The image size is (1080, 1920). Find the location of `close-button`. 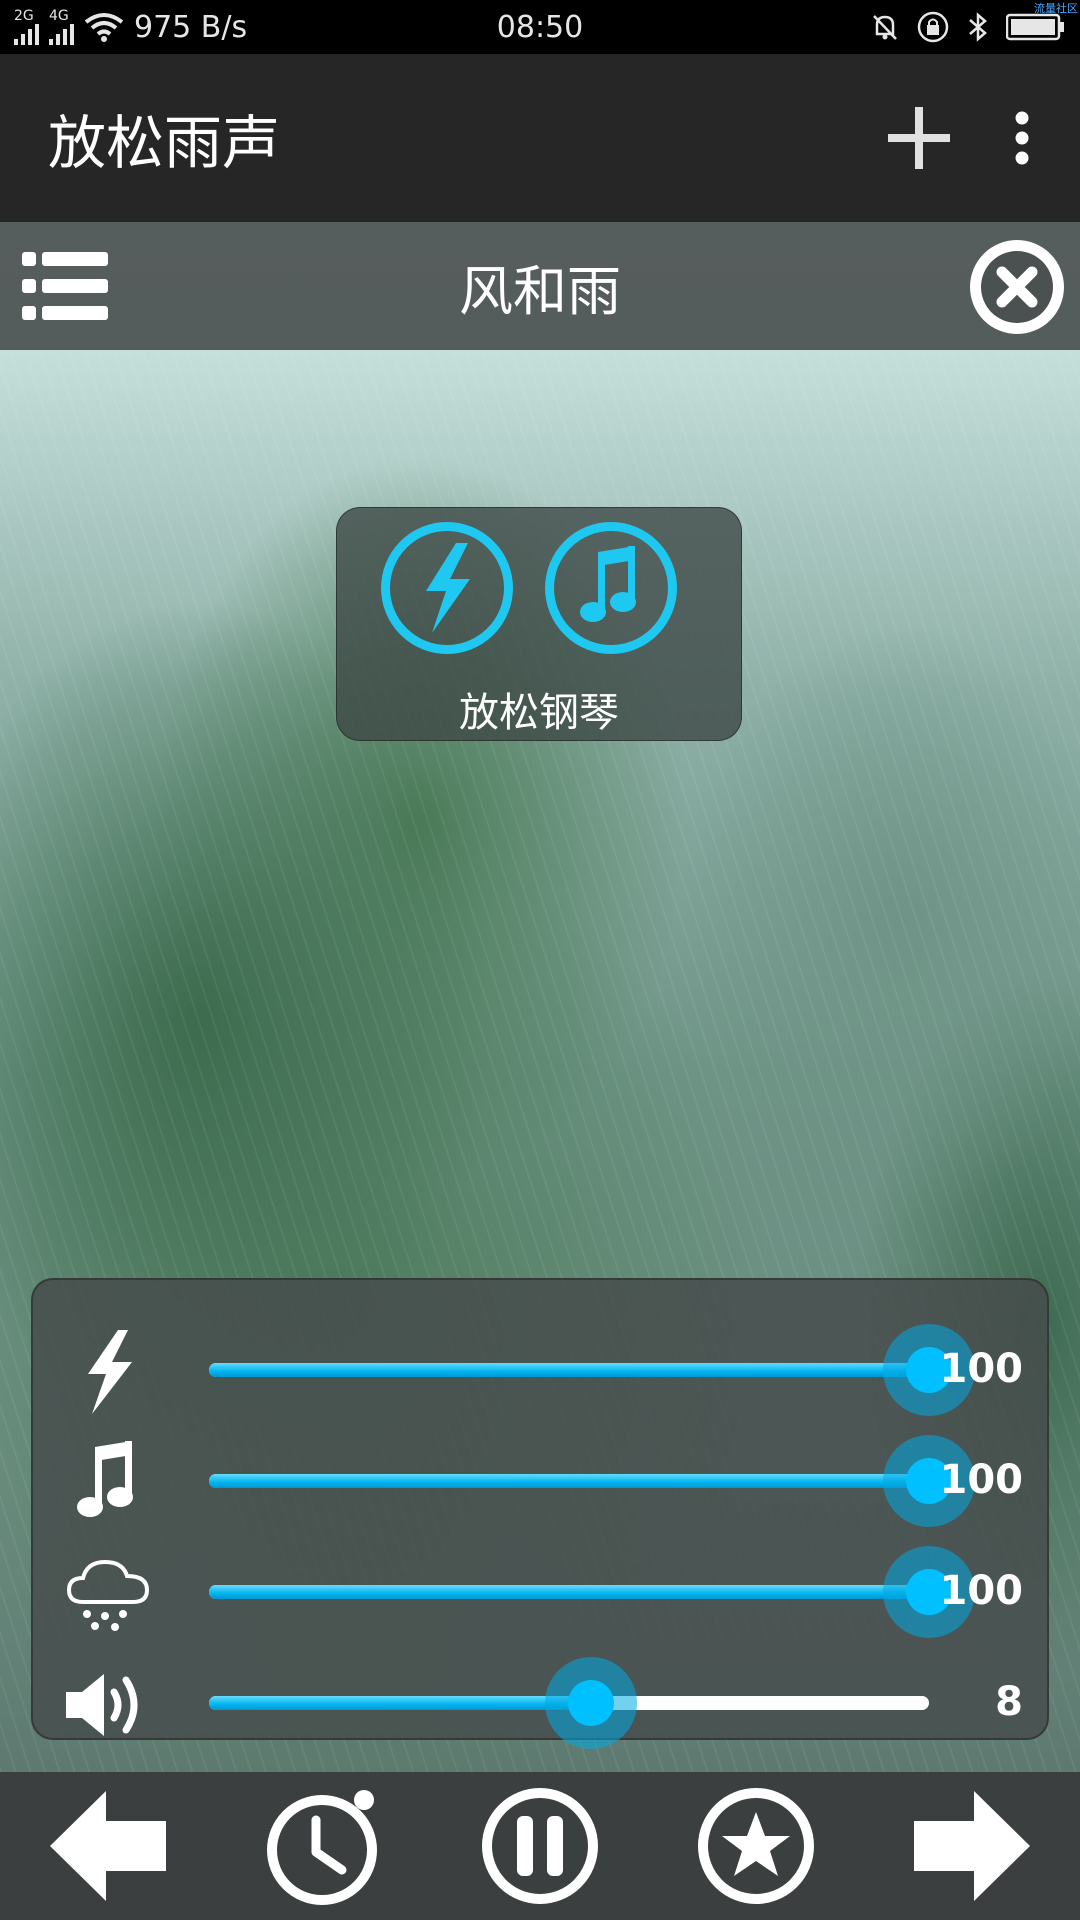

close-button is located at coordinates (1017, 289).